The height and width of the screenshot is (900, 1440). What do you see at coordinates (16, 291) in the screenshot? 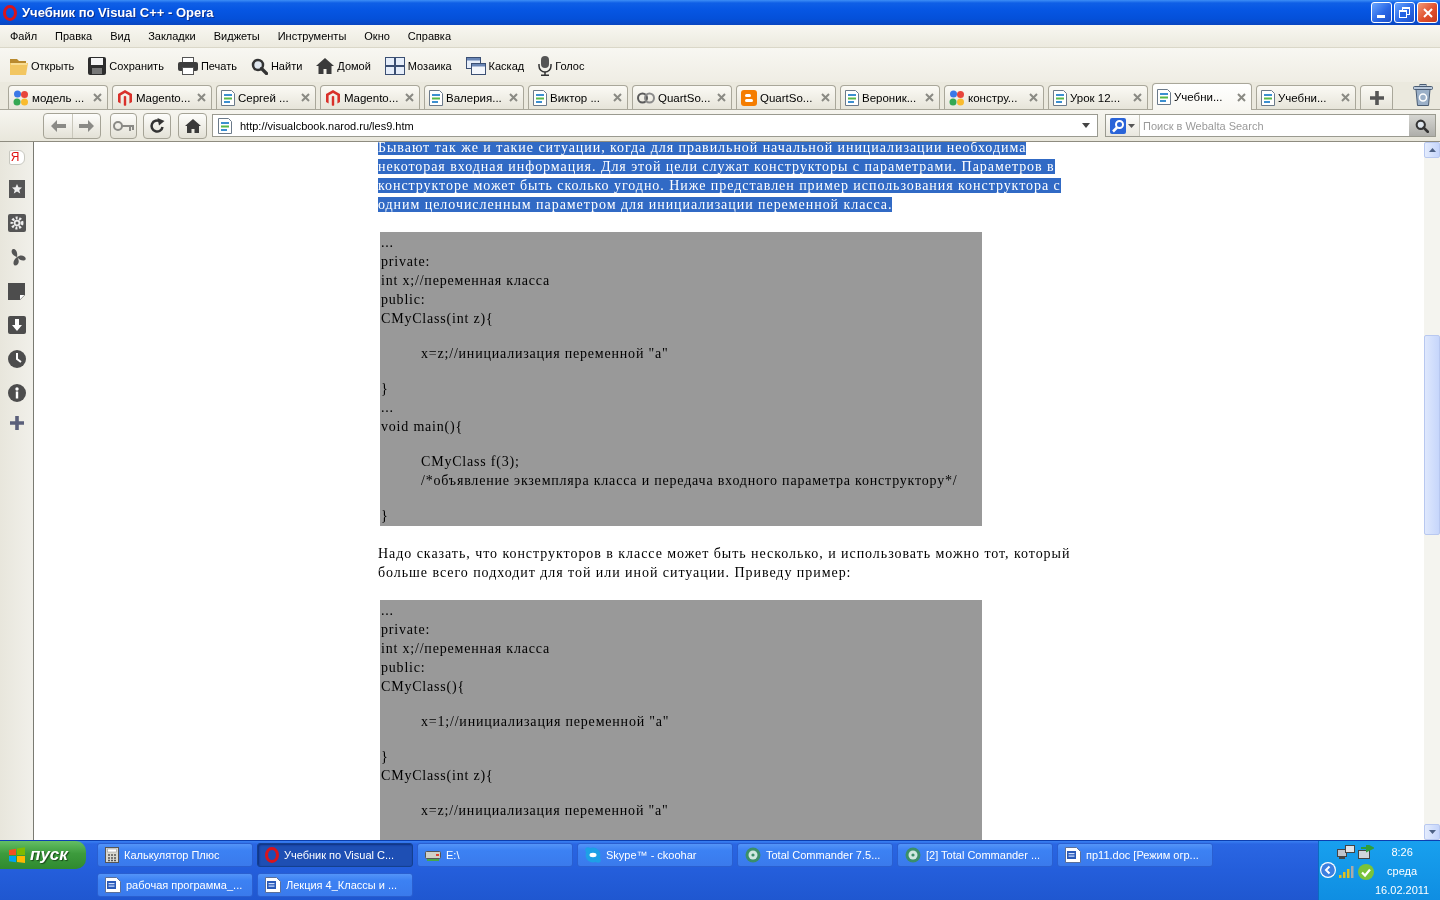
I see `note-icon` at bounding box center [16, 291].